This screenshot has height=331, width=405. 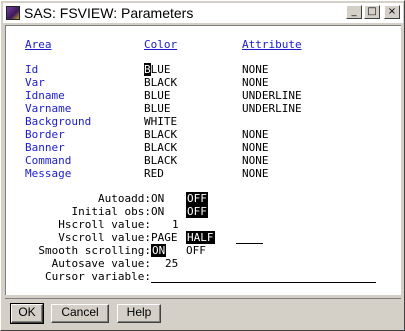 What do you see at coordinates (154, 173) in the screenshot?
I see `color-field: RED` at bounding box center [154, 173].